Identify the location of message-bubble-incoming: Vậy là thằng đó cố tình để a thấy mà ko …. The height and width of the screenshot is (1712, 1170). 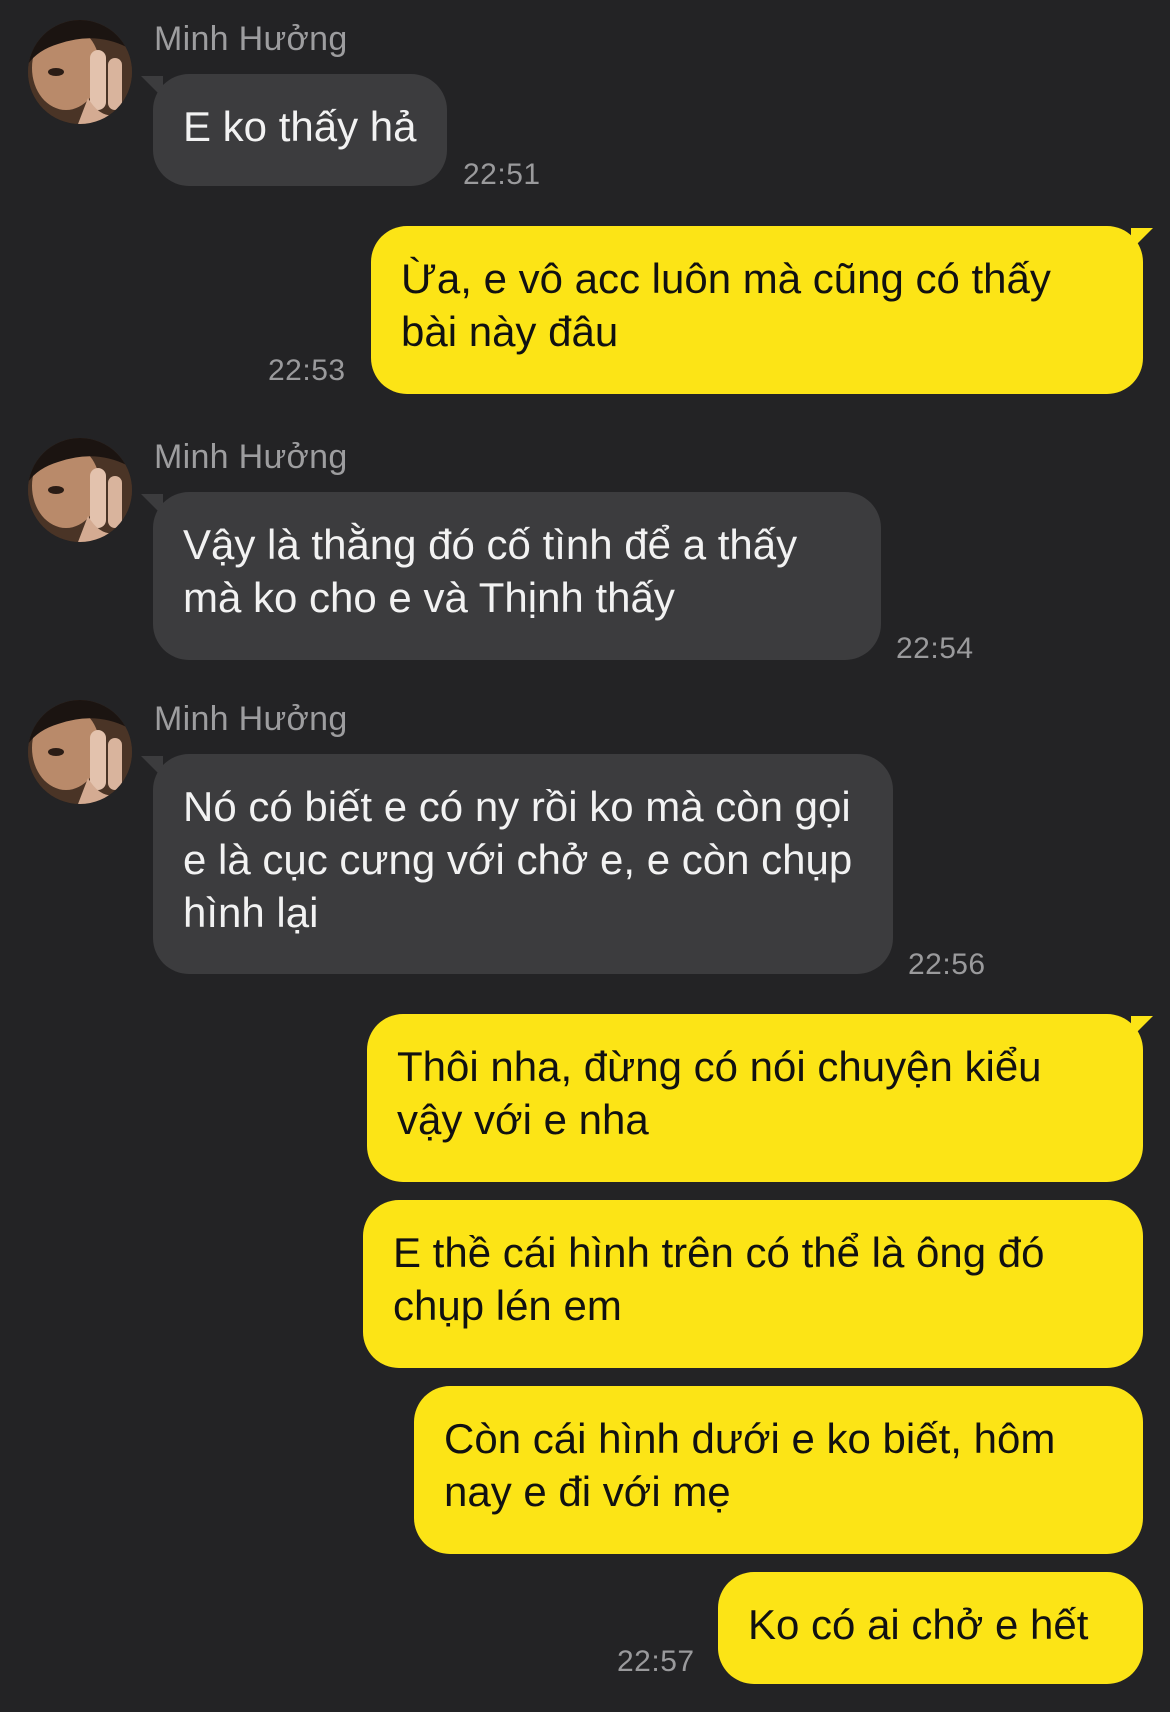
(517, 576).